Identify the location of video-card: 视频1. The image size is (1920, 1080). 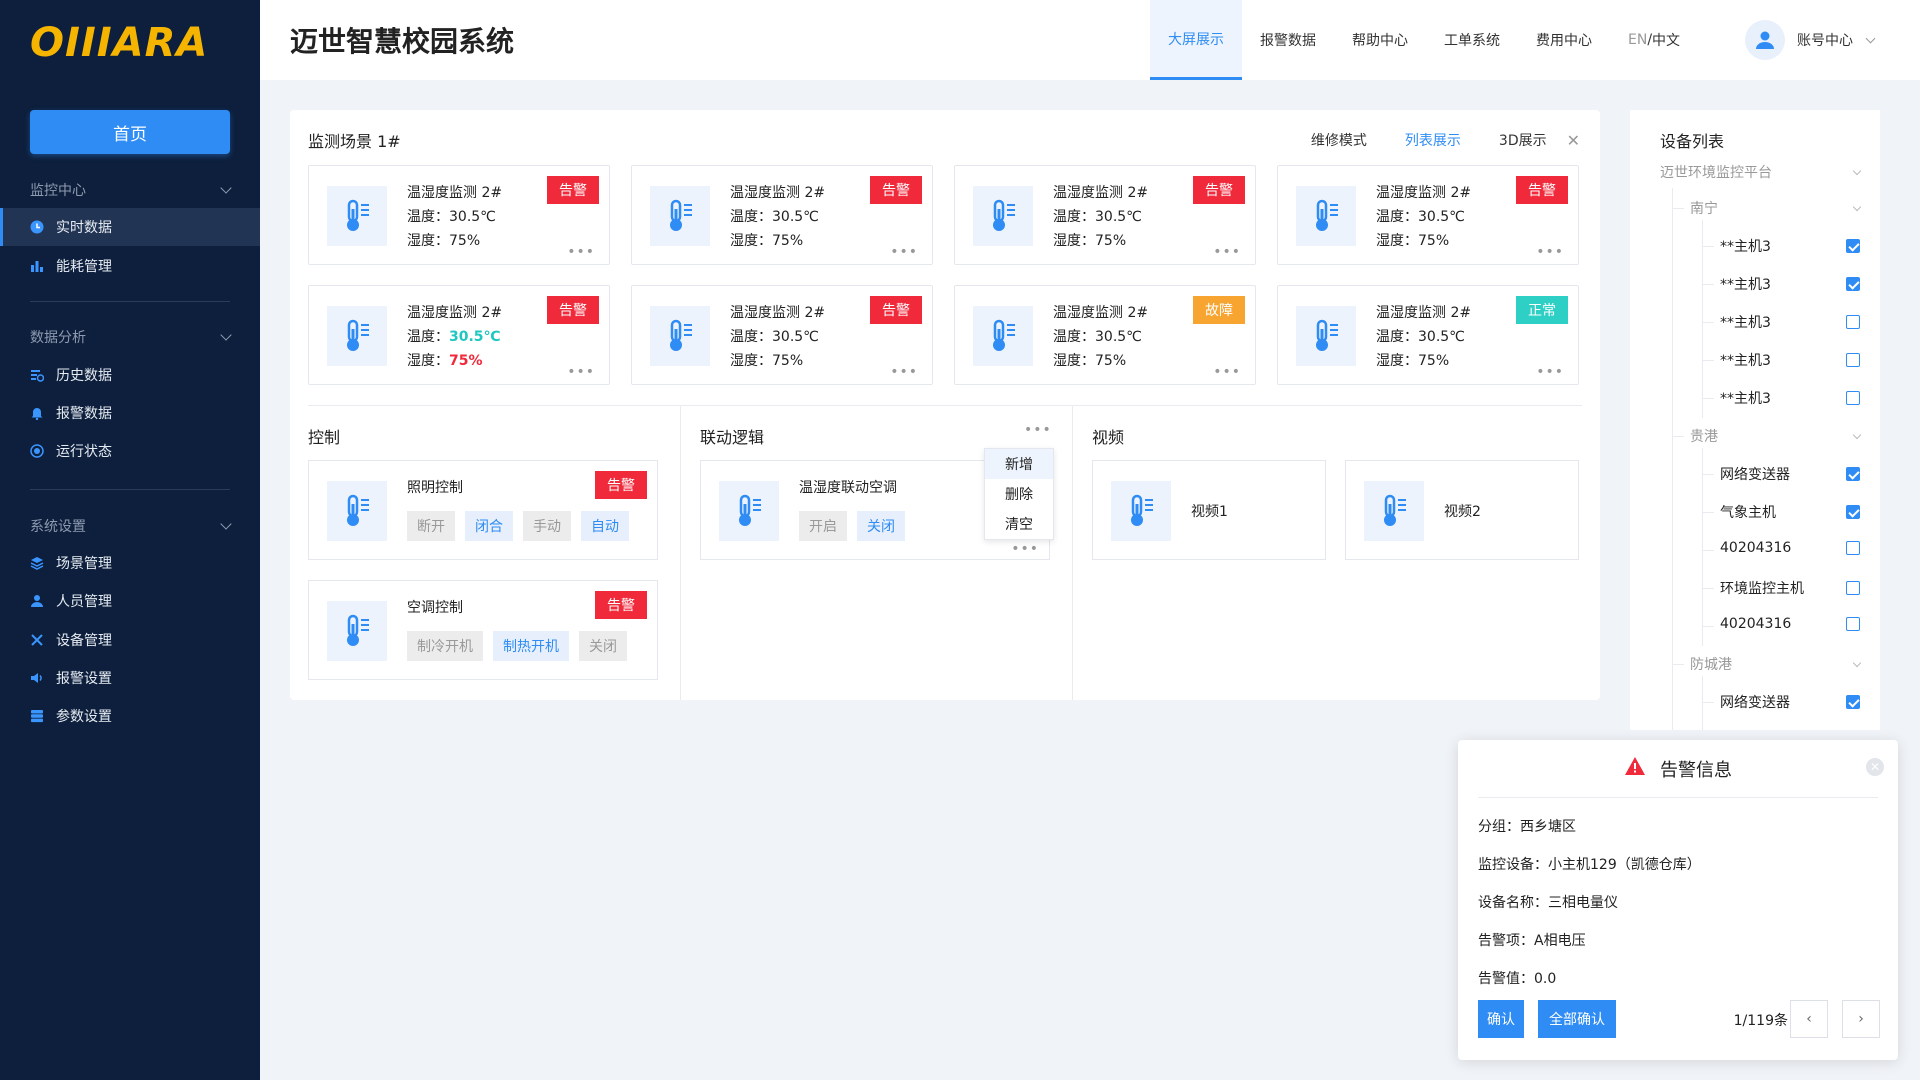
(1209, 510).